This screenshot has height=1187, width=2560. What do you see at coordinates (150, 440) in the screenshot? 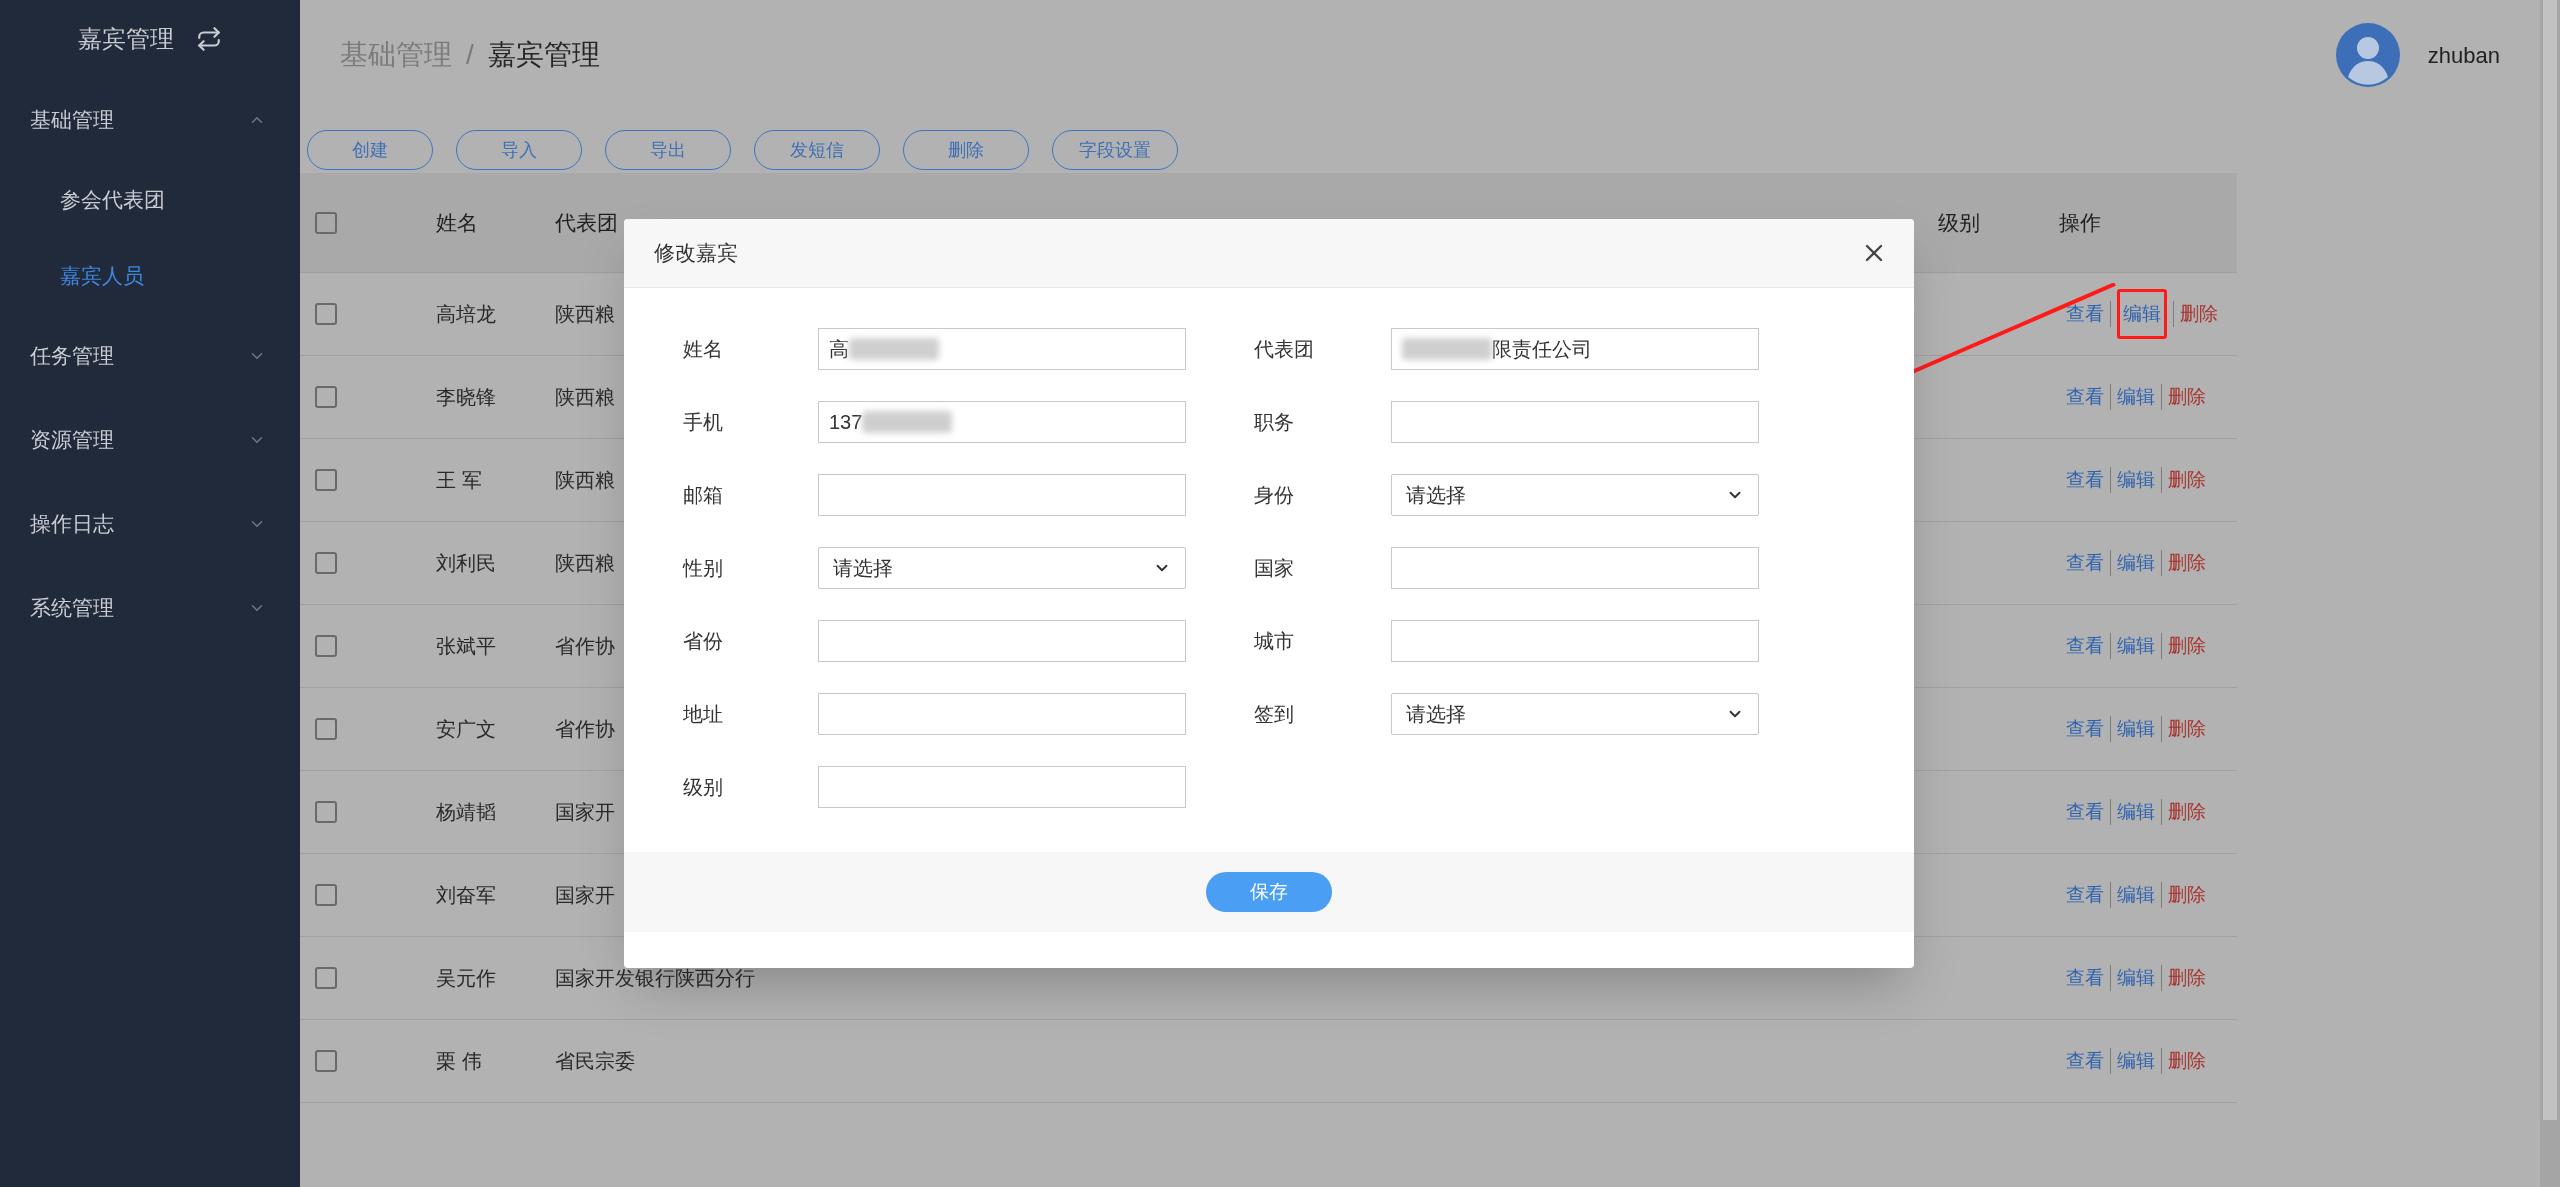
I see `menu-item: 资源管理` at bounding box center [150, 440].